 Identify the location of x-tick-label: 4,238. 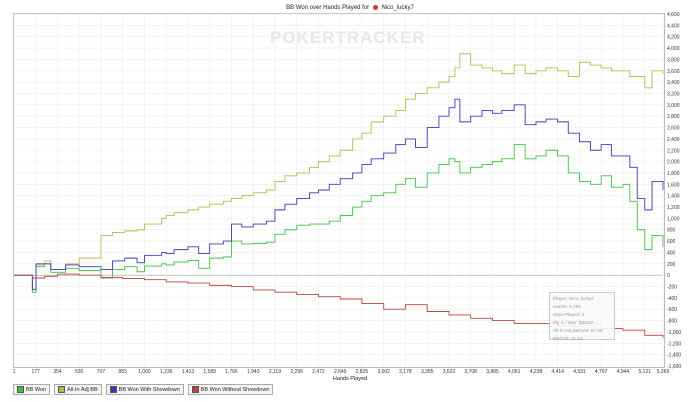
(536, 372).